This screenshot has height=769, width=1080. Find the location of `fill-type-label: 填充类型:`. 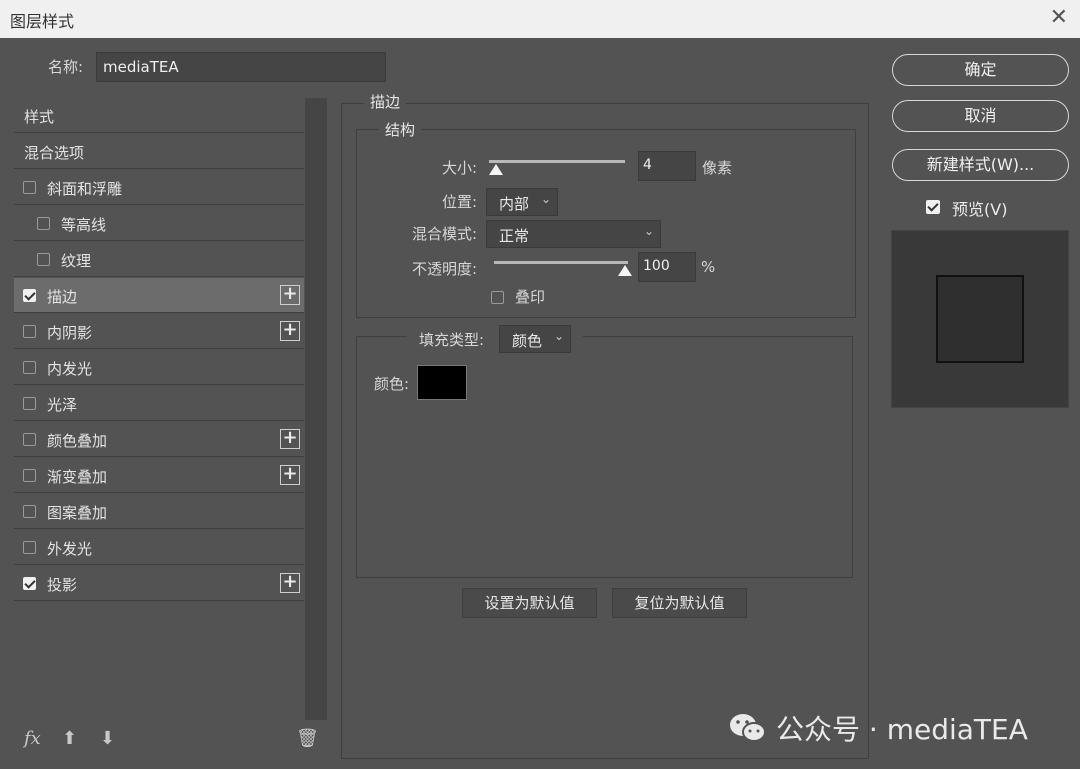

fill-type-label: 填充类型: is located at coordinates (452, 340).